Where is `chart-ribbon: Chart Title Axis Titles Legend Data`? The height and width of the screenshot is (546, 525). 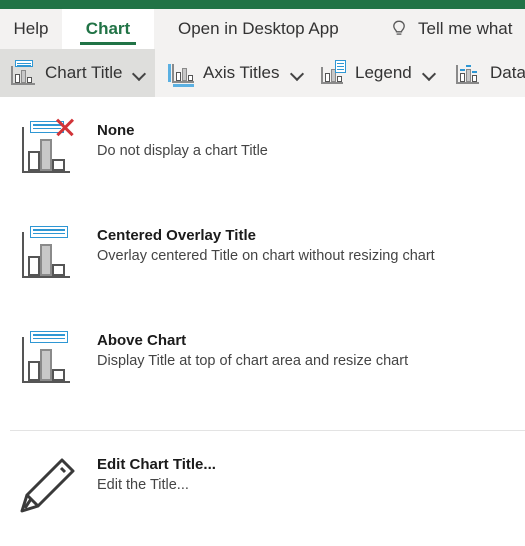 chart-ribbon: Chart Title Axis Titles Legend Data is located at coordinates (262, 73).